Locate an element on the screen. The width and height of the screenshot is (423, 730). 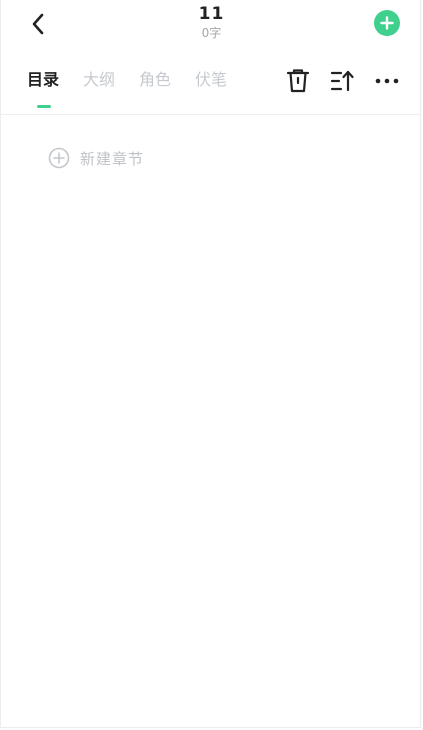
more-button is located at coordinates (387, 81).